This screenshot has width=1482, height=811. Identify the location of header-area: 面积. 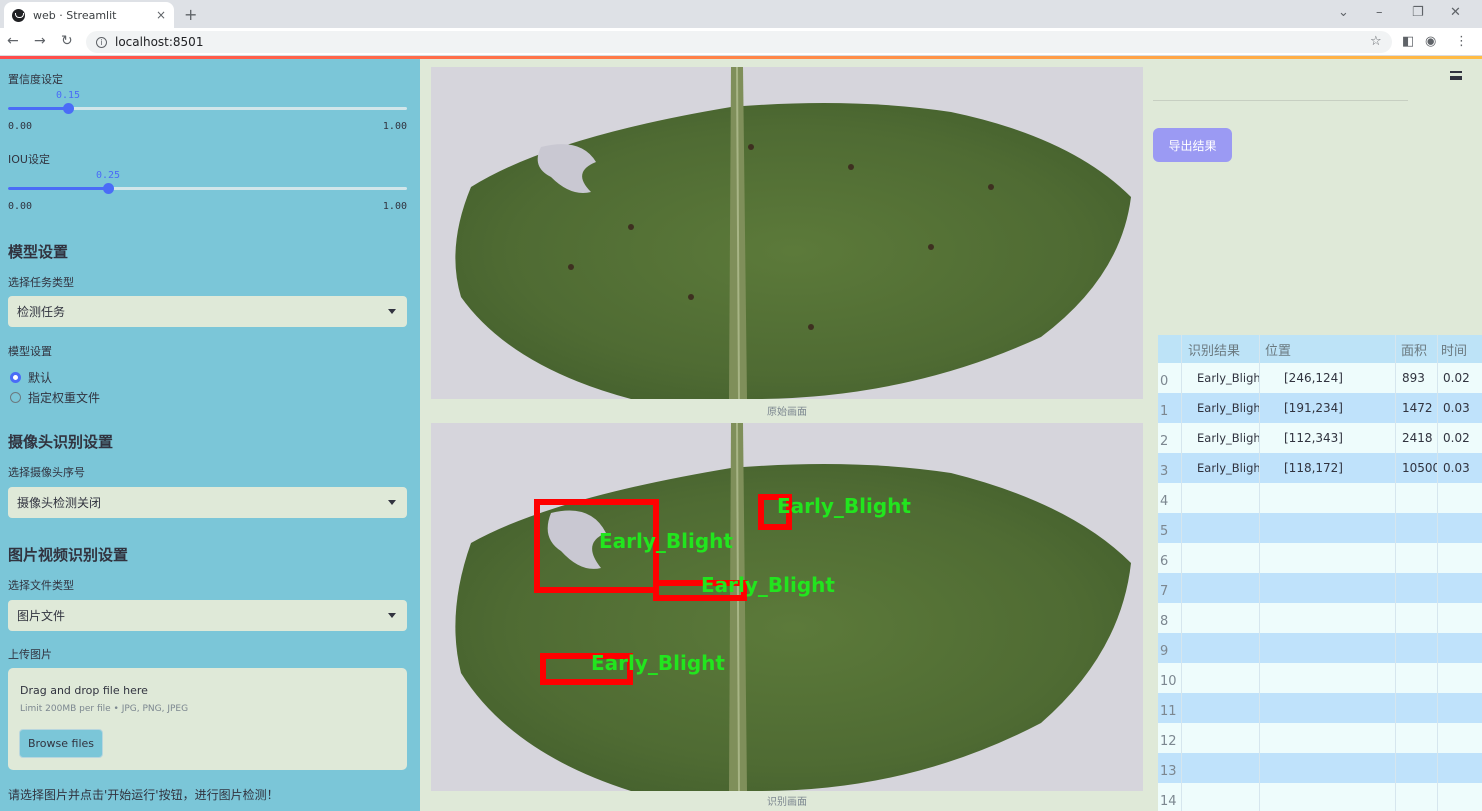
(1417, 349).